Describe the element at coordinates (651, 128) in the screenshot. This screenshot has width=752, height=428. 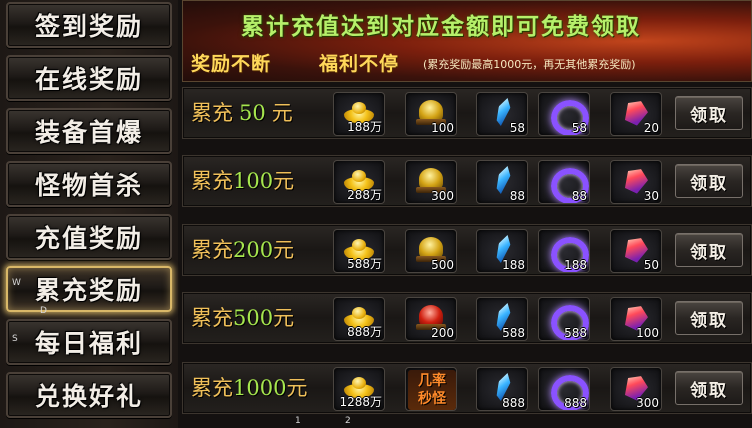
I see `item-count: 20` at that location.